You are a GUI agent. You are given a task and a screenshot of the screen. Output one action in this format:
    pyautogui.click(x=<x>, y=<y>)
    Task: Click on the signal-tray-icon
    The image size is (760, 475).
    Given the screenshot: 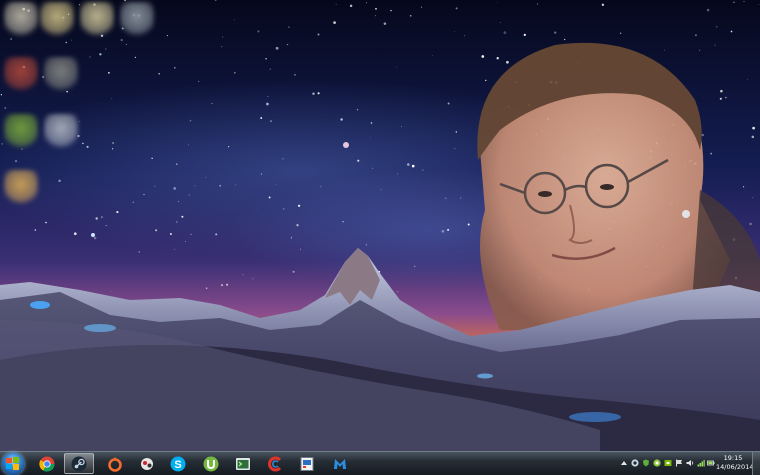 What is the action you would take?
    pyautogui.click(x=701, y=463)
    